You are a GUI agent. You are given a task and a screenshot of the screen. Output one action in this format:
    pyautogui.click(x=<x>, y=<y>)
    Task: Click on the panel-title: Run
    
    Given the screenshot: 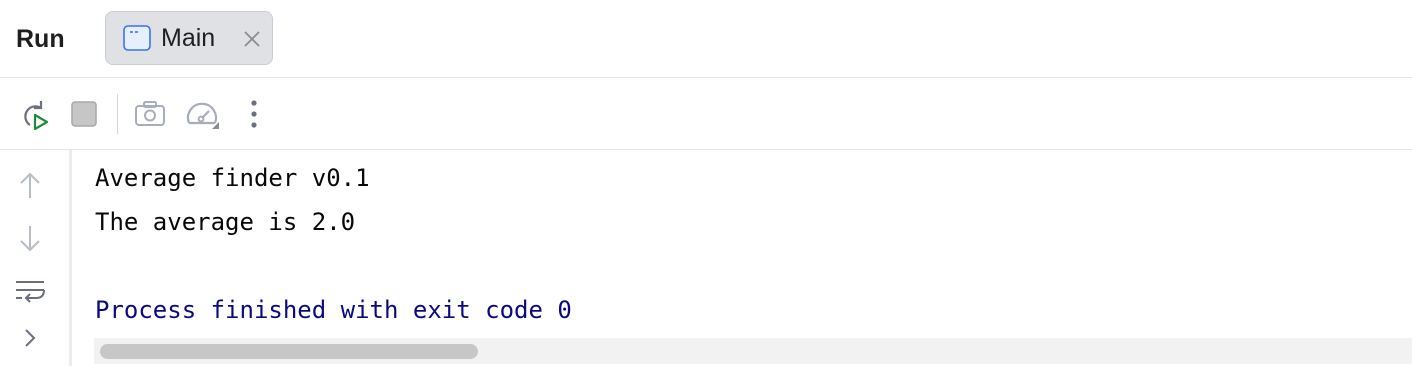 What is the action you would take?
    pyautogui.click(x=40, y=39)
    